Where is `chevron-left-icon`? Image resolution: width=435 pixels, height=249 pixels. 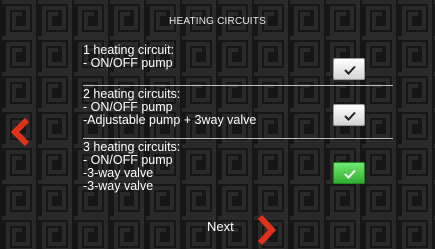 chevron-left-icon is located at coordinates (20, 132).